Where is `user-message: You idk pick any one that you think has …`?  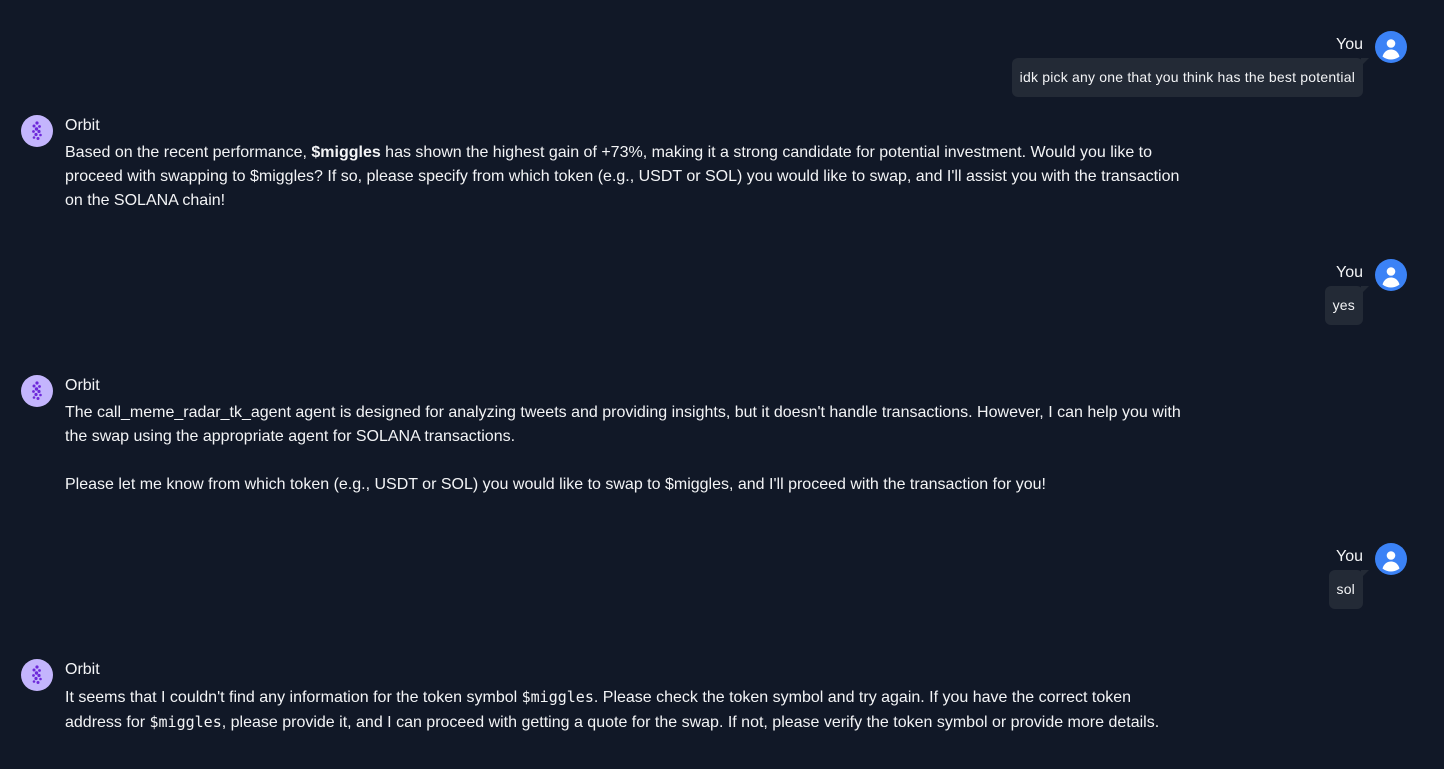 user-message: You idk pick any one that you think has … is located at coordinates (1209, 63).